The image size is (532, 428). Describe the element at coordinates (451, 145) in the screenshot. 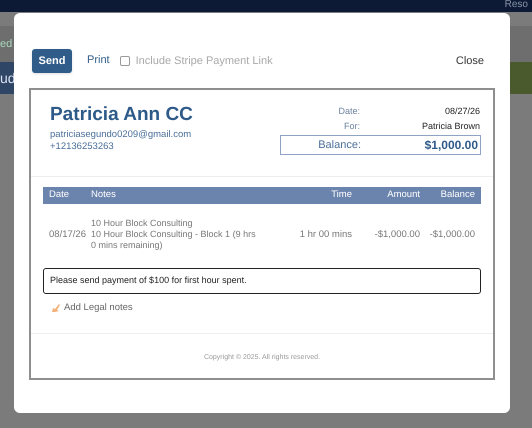

I see `balance-value: $1,000.00` at that location.